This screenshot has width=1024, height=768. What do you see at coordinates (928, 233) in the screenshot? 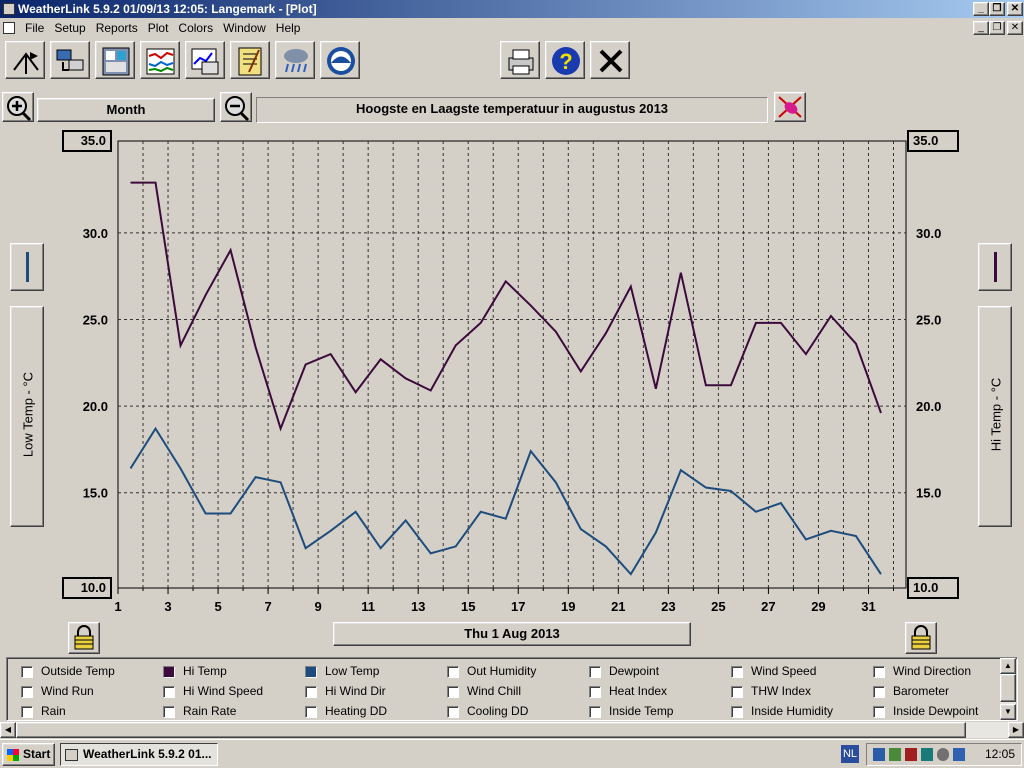
I see `y-tick-label-right: 30.0` at bounding box center [928, 233].